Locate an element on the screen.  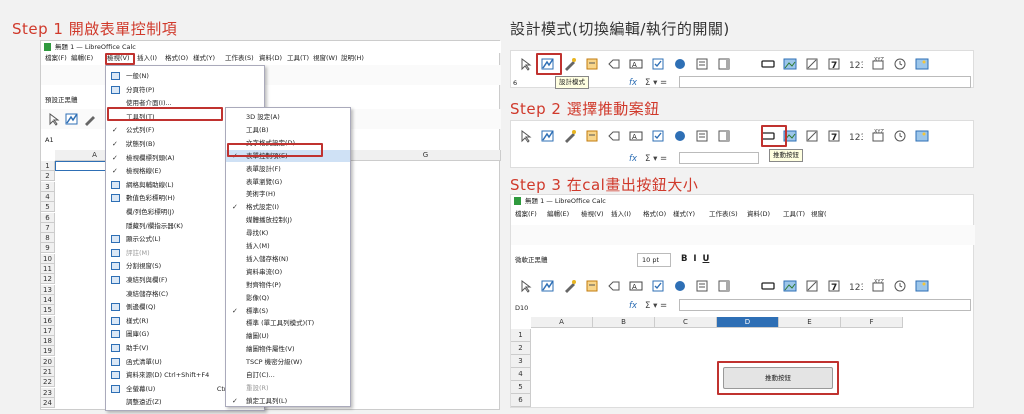
cell-ref: A1 is located at coordinates (49, 140).